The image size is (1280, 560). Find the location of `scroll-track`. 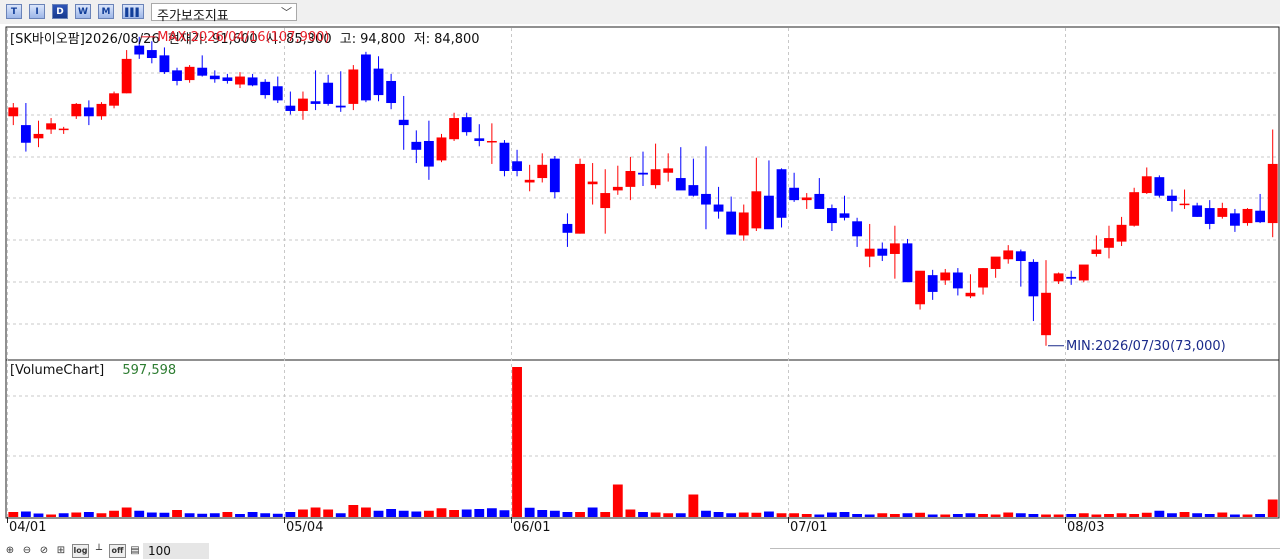

scroll-track is located at coordinates (1025, 548).